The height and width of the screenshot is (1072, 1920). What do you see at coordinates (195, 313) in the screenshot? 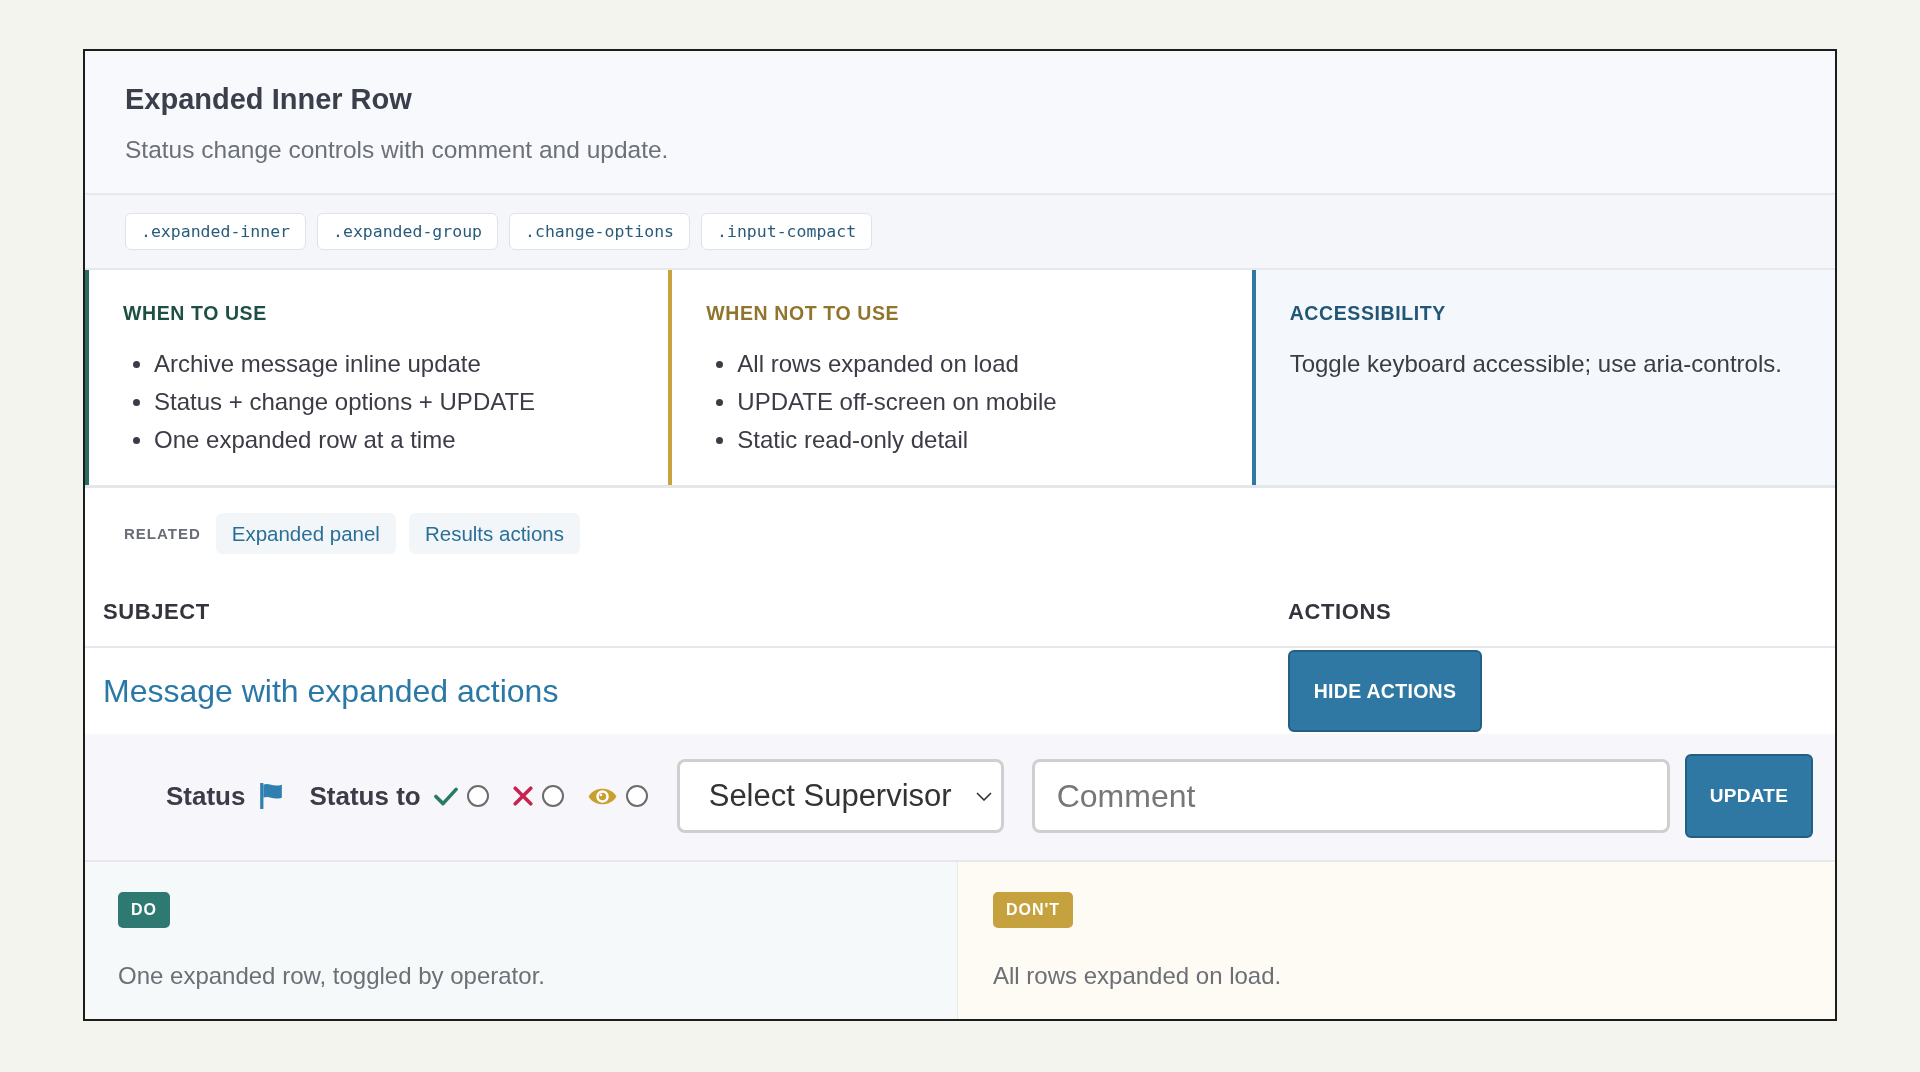
I see `panel-heading: WHEN TO USE` at bounding box center [195, 313].